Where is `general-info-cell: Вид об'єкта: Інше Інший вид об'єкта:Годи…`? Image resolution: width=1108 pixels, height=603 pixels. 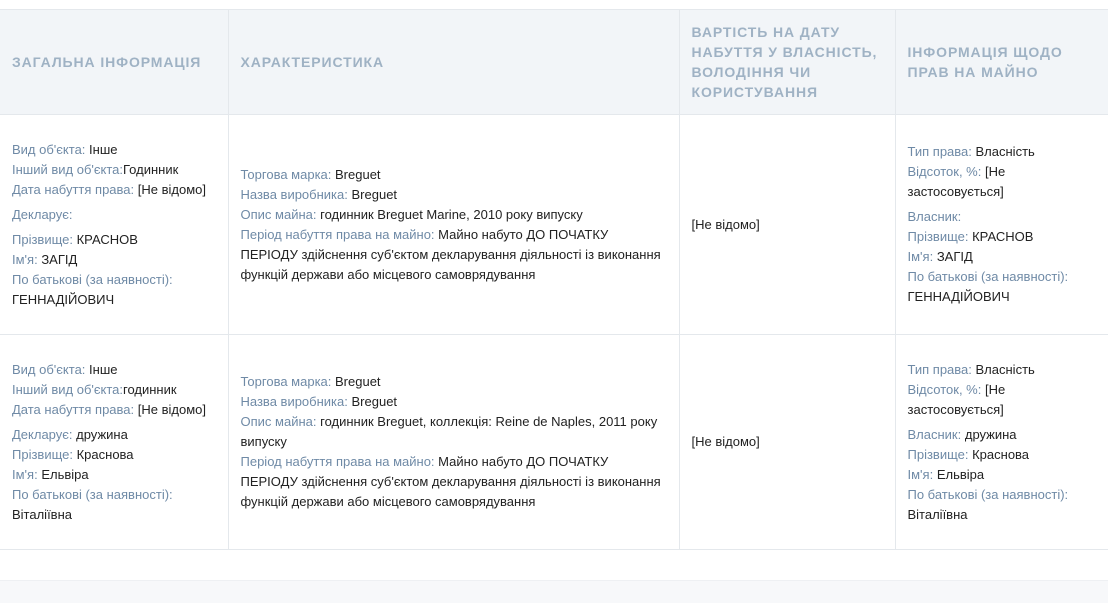 general-info-cell: Вид об'єкта: Інше Інший вид об'єкта:Годи… is located at coordinates (114, 224).